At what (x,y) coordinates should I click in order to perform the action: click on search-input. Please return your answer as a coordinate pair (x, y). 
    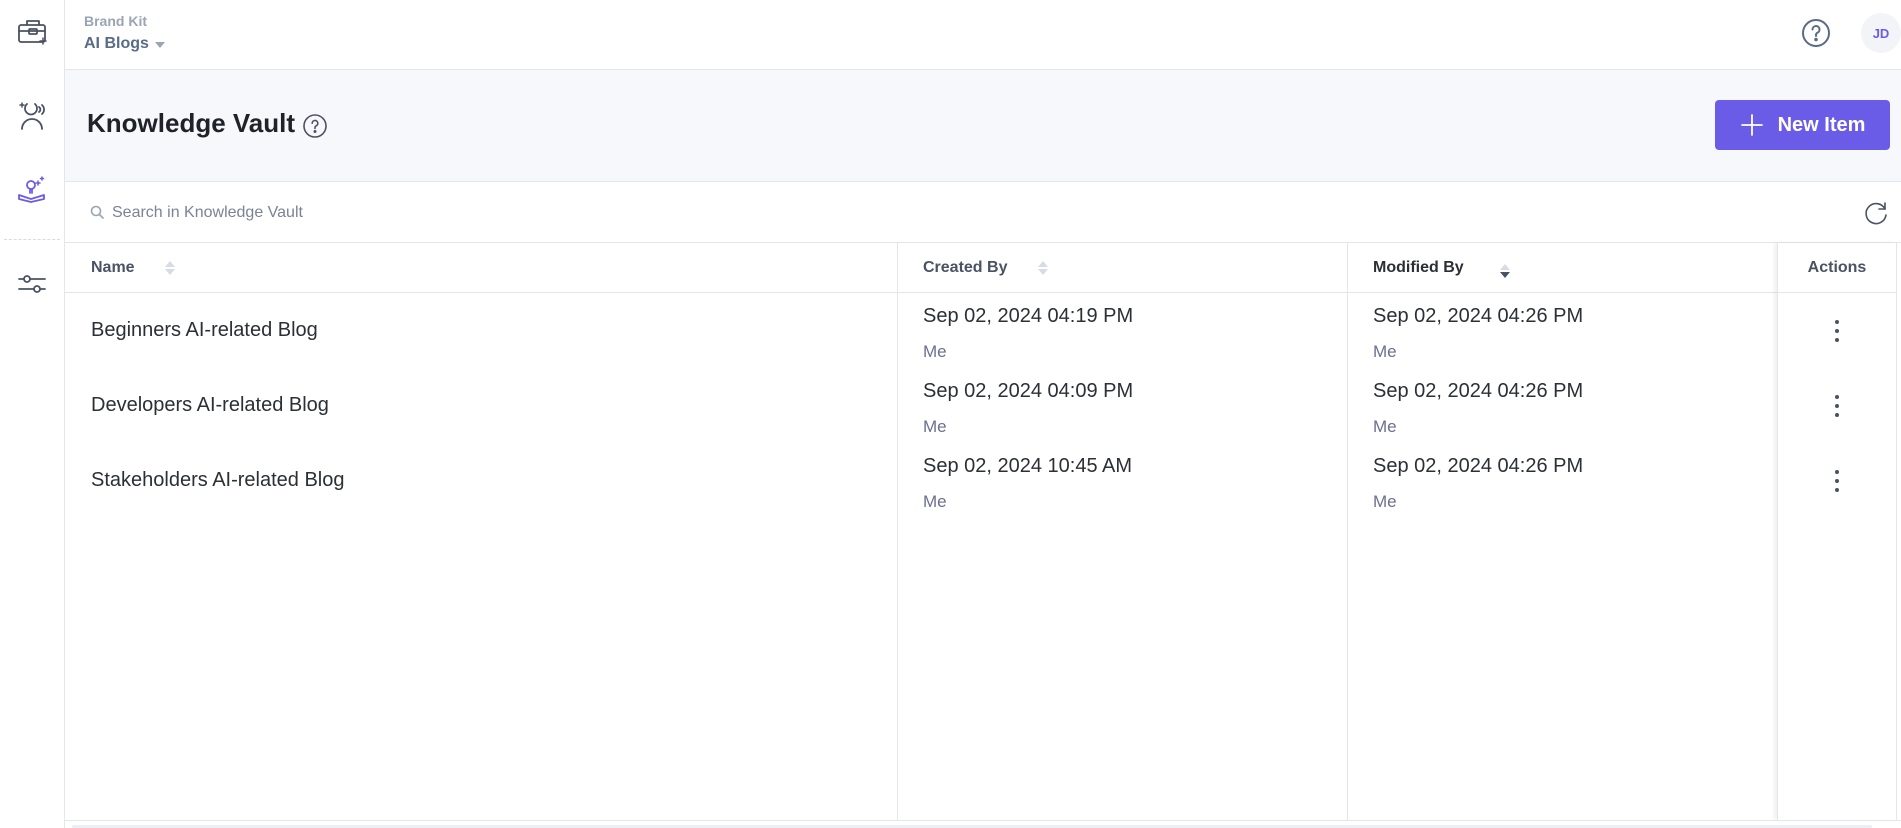
    Looking at the image, I should click on (412, 213).